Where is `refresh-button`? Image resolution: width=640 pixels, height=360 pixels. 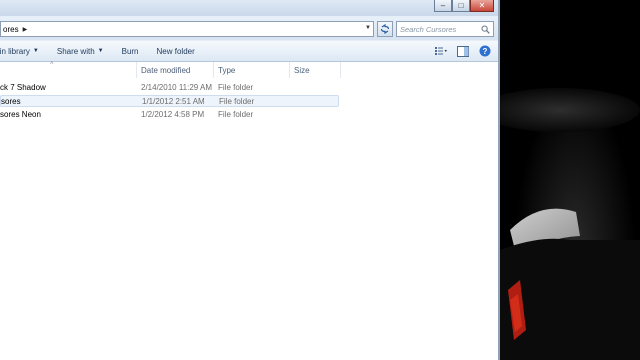 refresh-button is located at coordinates (385, 29).